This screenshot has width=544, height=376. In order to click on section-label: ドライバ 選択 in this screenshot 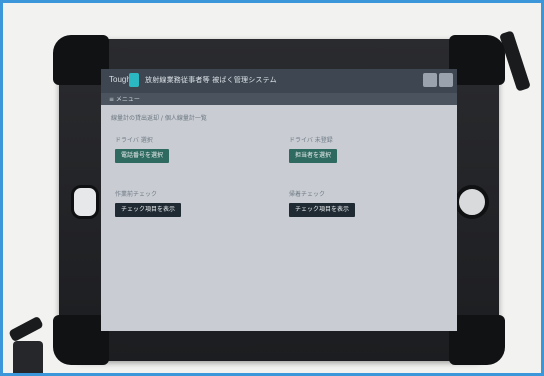, I will do `click(134, 140)`.